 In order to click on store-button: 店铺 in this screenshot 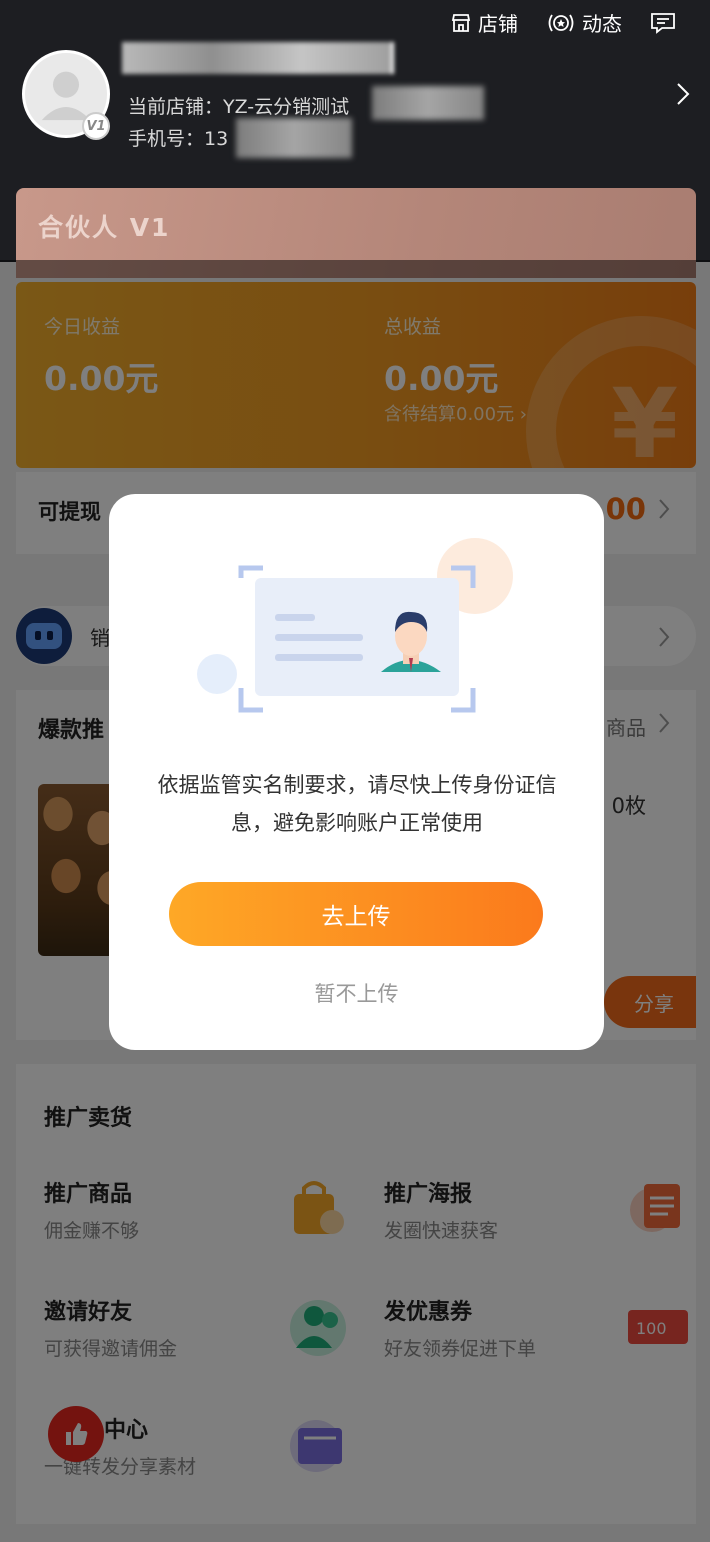, I will do `click(484, 22)`.